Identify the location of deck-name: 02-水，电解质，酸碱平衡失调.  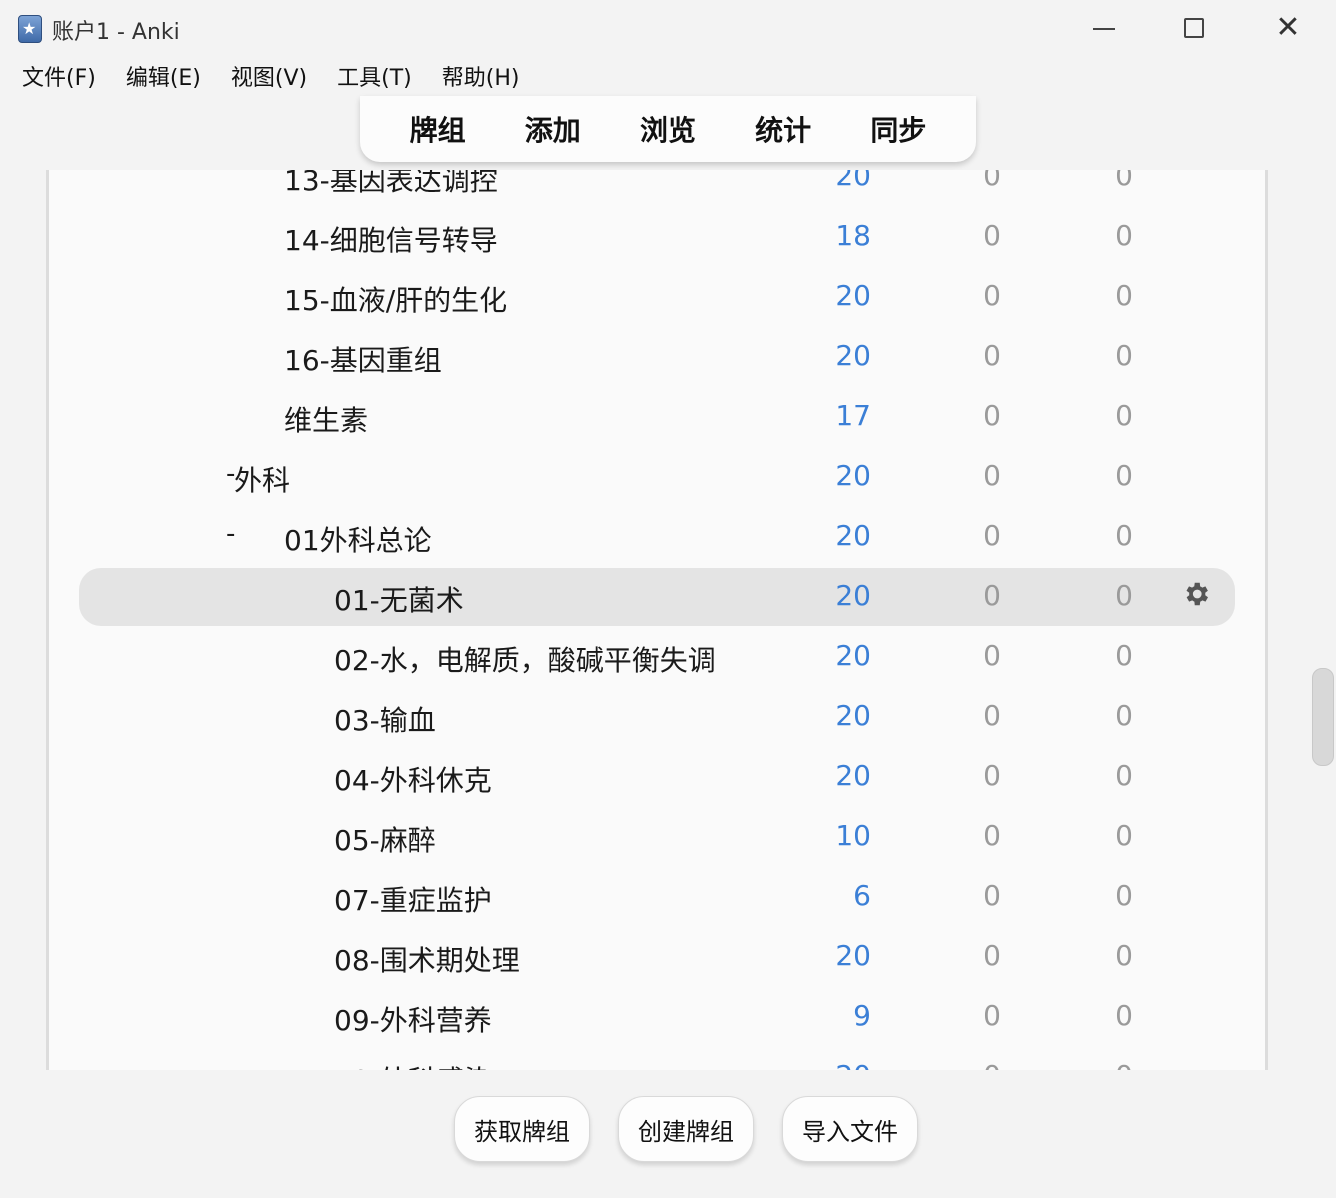
(525, 659).